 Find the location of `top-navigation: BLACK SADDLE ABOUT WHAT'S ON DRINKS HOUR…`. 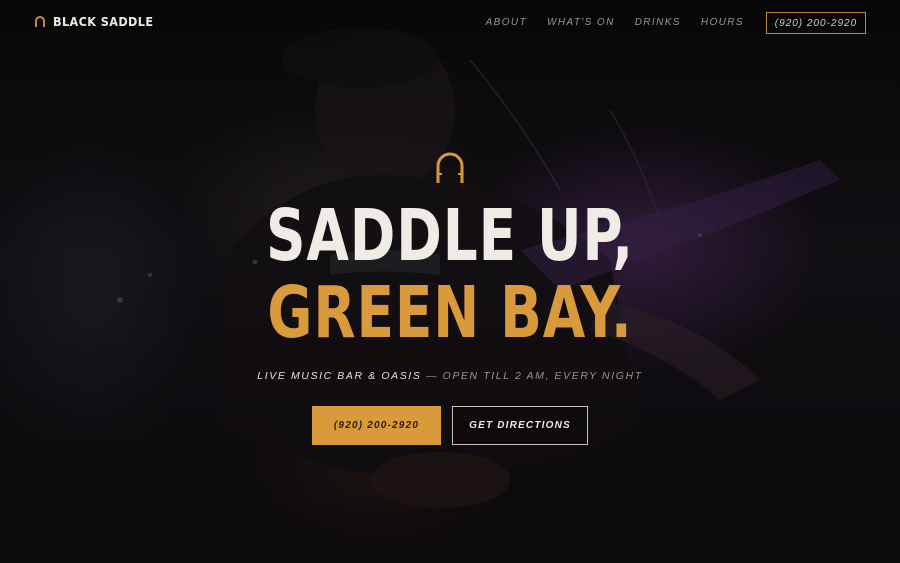

top-navigation: BLACK SADDLE ABOUT WHAT'S ON DRINKS HOUR… is located at coordinates (450, 24).